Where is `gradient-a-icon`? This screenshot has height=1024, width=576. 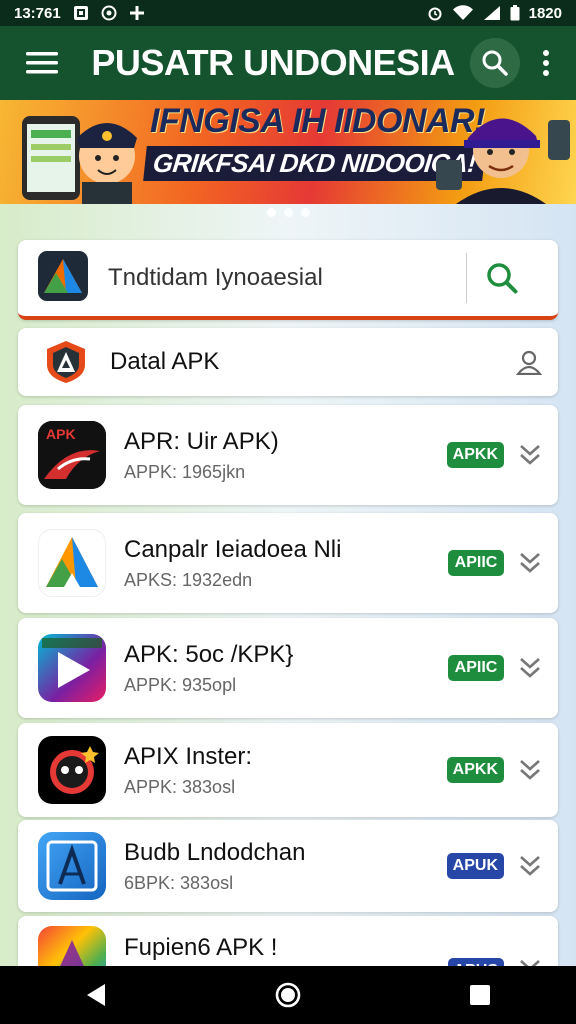
gradient-a-icon is located at coordinates (72, 563).